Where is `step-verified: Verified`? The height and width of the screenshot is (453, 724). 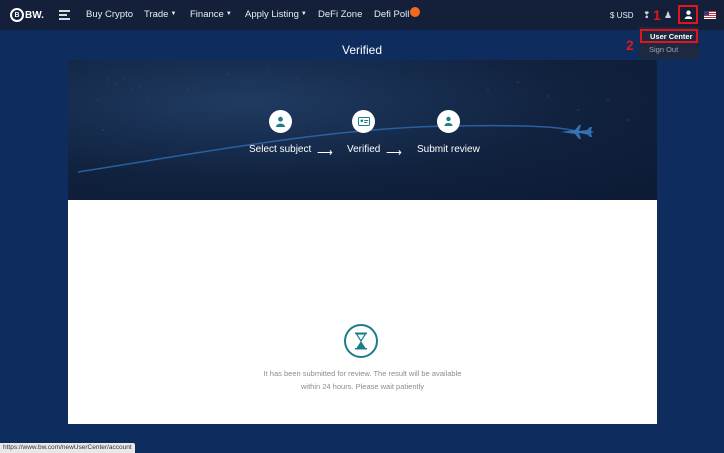 step-verified: Verified is located at coordinates (363, 132).